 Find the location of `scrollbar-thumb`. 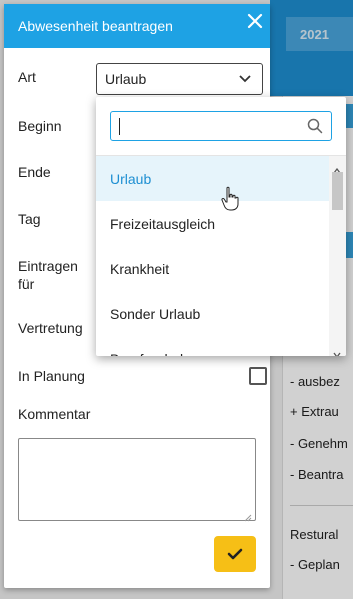

scrollbar-thumb is located at coordinates (337, 191).